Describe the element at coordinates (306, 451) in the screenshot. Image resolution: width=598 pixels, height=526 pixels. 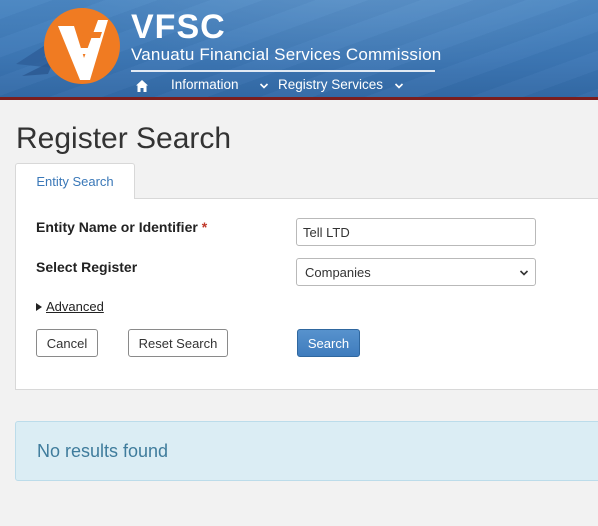
I see `no-results-alert: No results found` at that location.